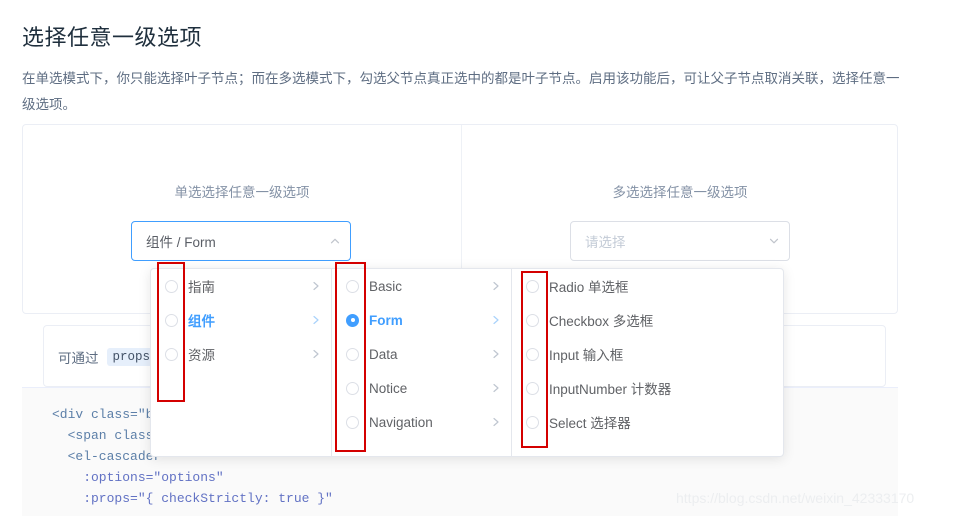  I want to click on cascader-node-label: 指南, so click(201, 287).